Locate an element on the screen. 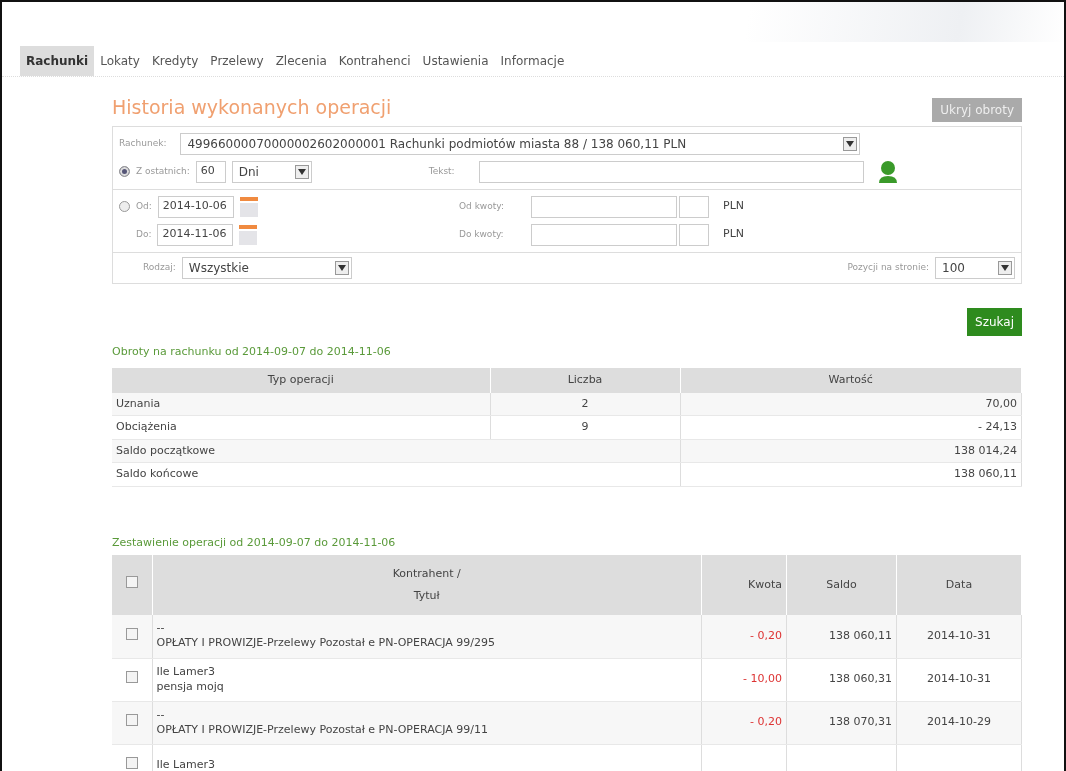  operation-title: OPŁATY I PROWIZJE-Przelewy Pozostał e PN-OPERACJA 99/11 is located at coordinates (322, 730).